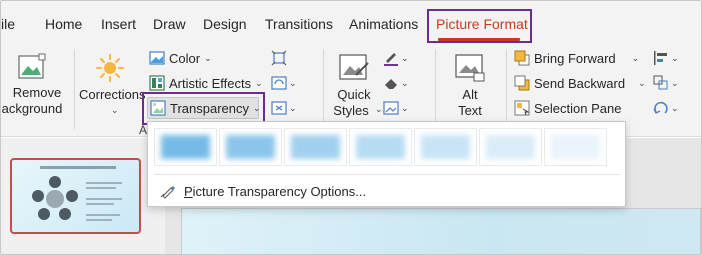 The width and height of the screenshot is (702, 255). What do you see at coordinates (470, 94) in the screenshot?
I see `alt-text-label-1: Alt` at bounding box center [470, 94].